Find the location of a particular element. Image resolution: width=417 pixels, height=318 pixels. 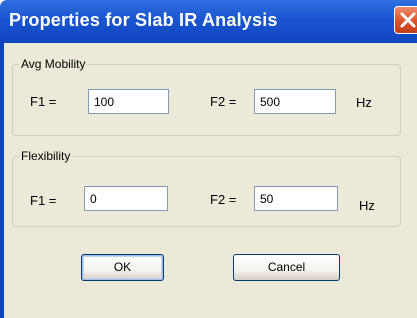

avg-mobility-f2-input is located at coordinates (295, 101).